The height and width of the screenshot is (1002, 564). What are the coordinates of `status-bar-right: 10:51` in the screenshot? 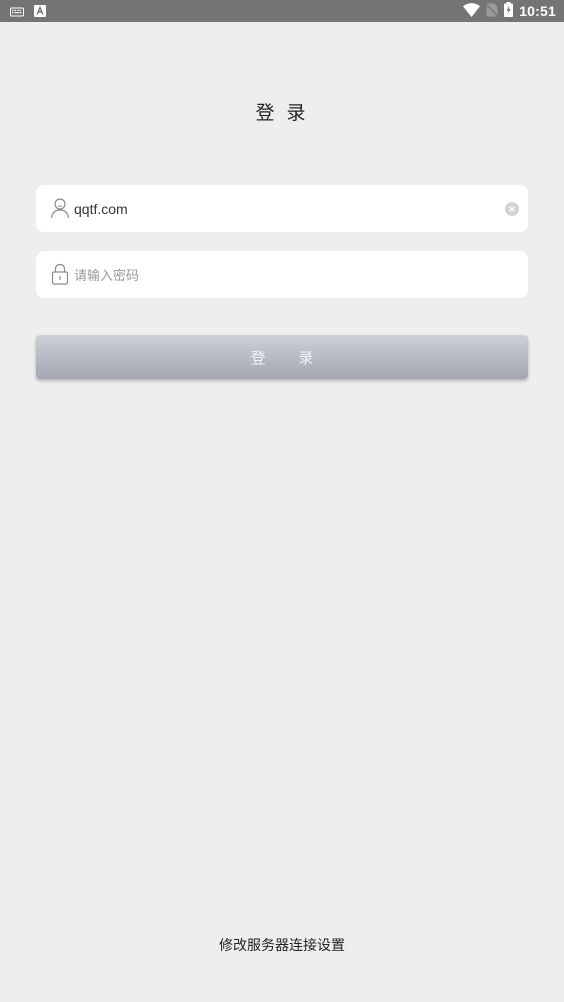 It's located at (509, 11).